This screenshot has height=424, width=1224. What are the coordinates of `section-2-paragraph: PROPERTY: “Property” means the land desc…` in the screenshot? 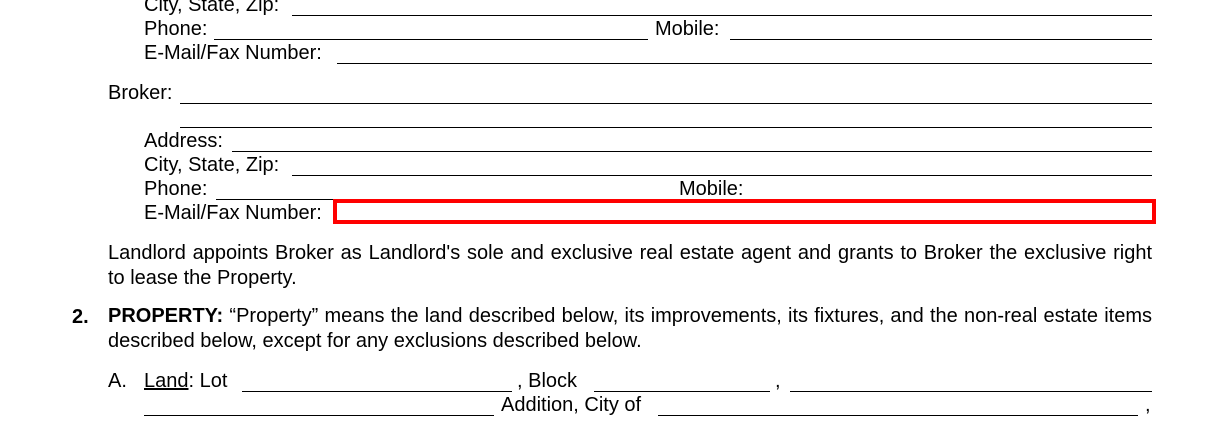 It's located at (630, 329).